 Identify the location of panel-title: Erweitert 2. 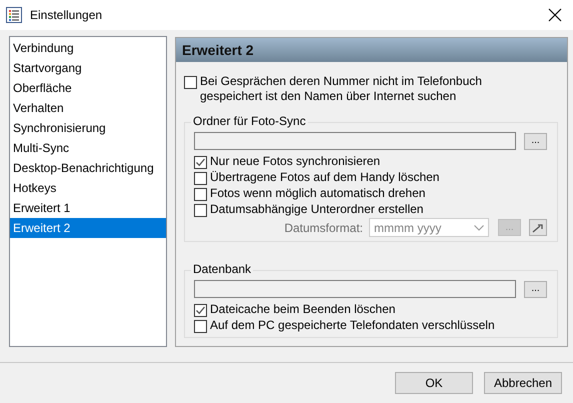
(371, 50).